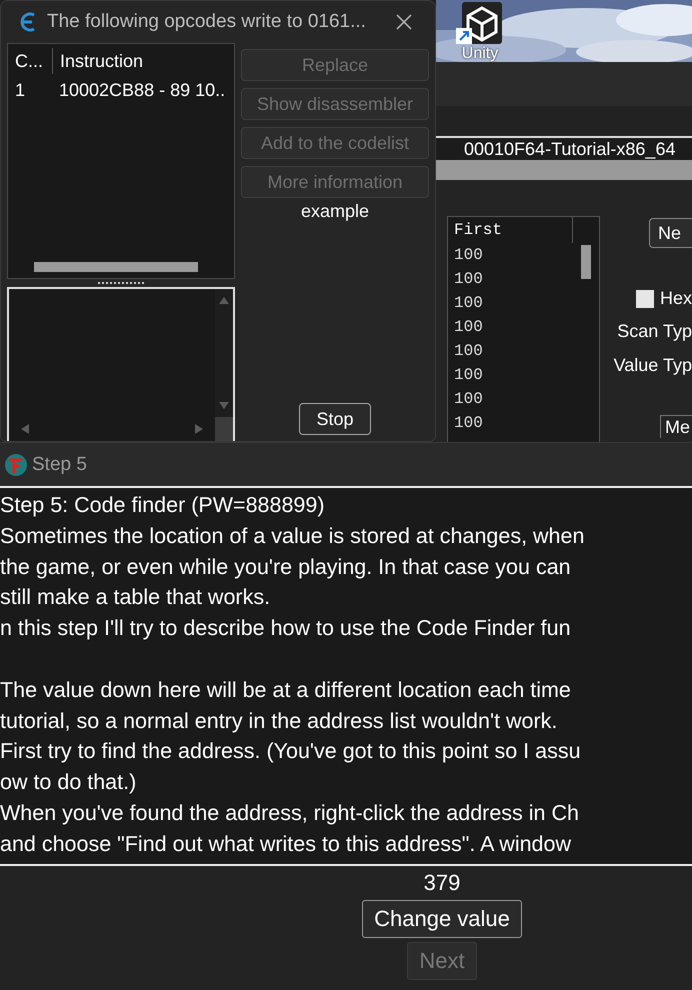  Describe the element at coordinates (335, 419) in the screenshot. I see `stop-button: Stop` at that location.